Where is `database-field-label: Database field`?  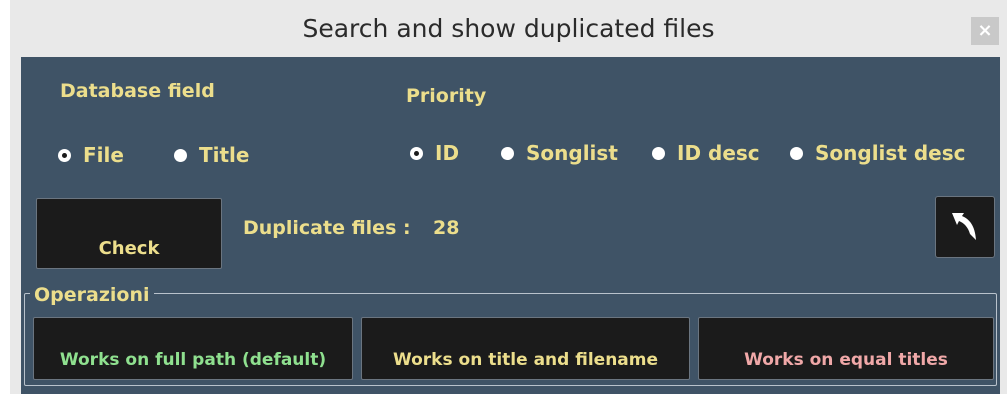
database-field-label: Database field is located at coordinates (137, 91).